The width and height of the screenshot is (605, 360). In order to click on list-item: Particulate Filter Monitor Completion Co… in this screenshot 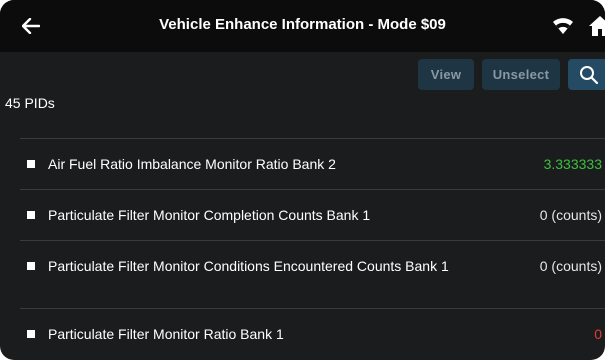, I will do `click(312, 214)`.